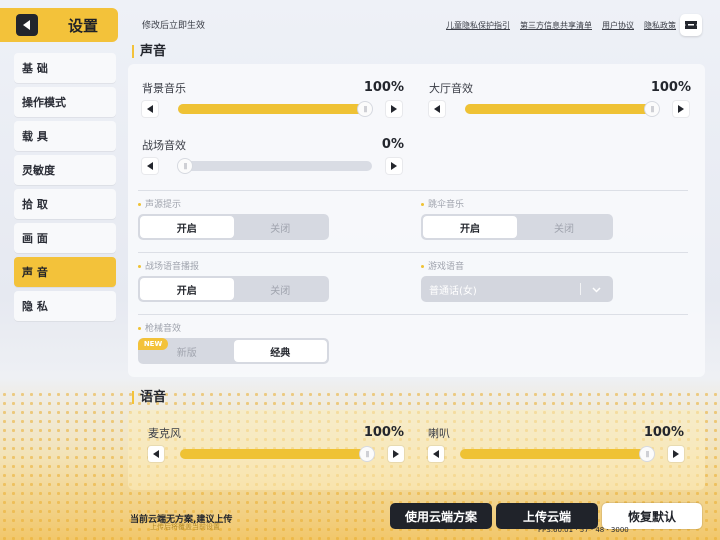  I want to click on sidebar-item-privacy: 隐 私, so click(65, 306).